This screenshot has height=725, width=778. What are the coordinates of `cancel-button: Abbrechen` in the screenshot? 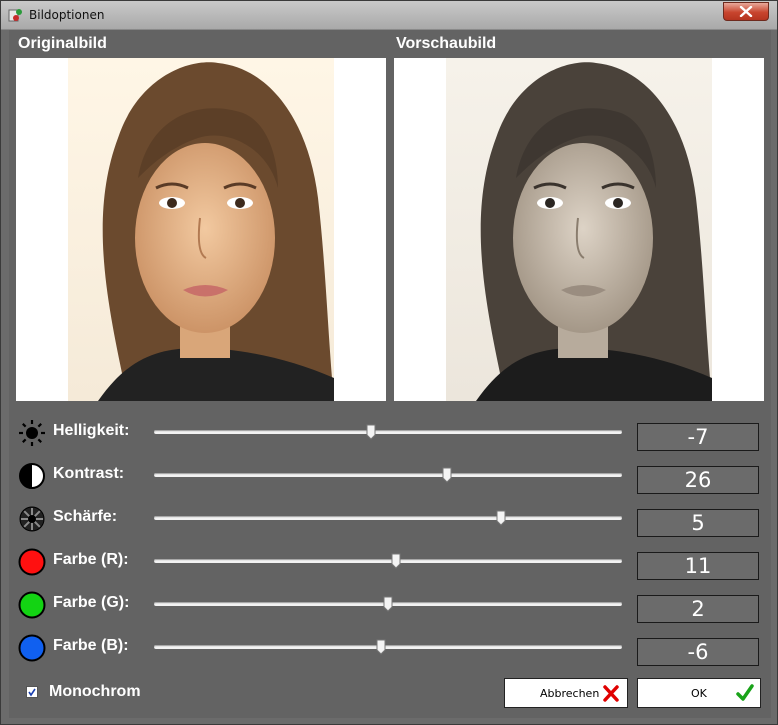 It's located at (566, 693).